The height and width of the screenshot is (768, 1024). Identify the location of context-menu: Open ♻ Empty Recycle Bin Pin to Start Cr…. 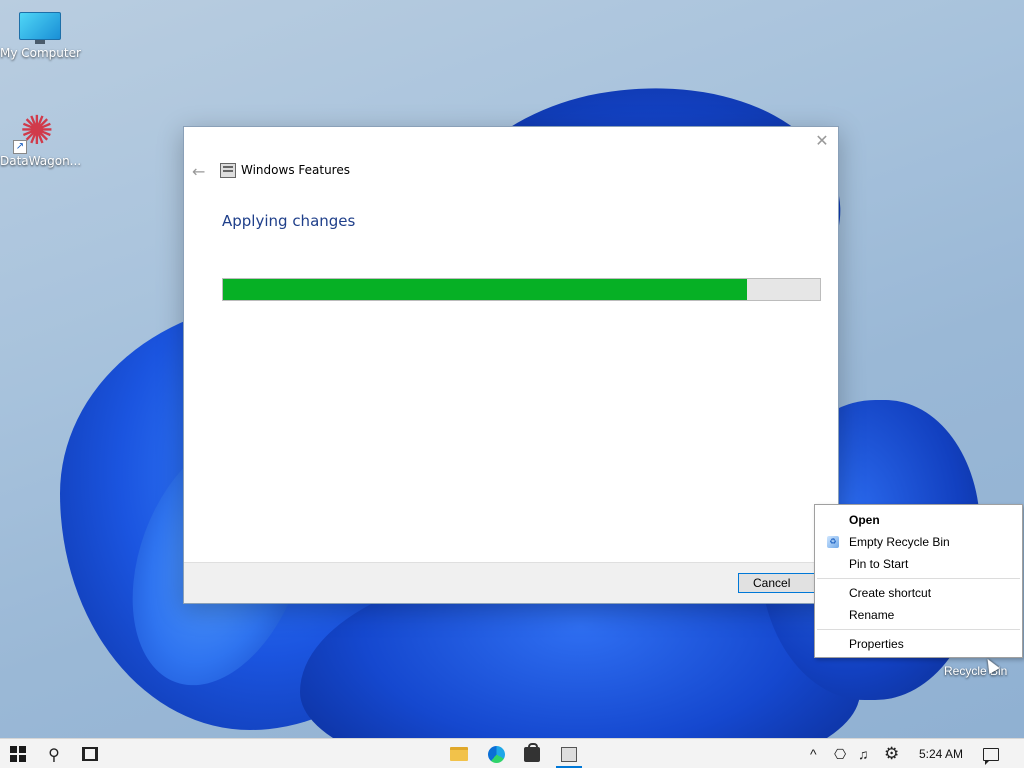
(918, 581).